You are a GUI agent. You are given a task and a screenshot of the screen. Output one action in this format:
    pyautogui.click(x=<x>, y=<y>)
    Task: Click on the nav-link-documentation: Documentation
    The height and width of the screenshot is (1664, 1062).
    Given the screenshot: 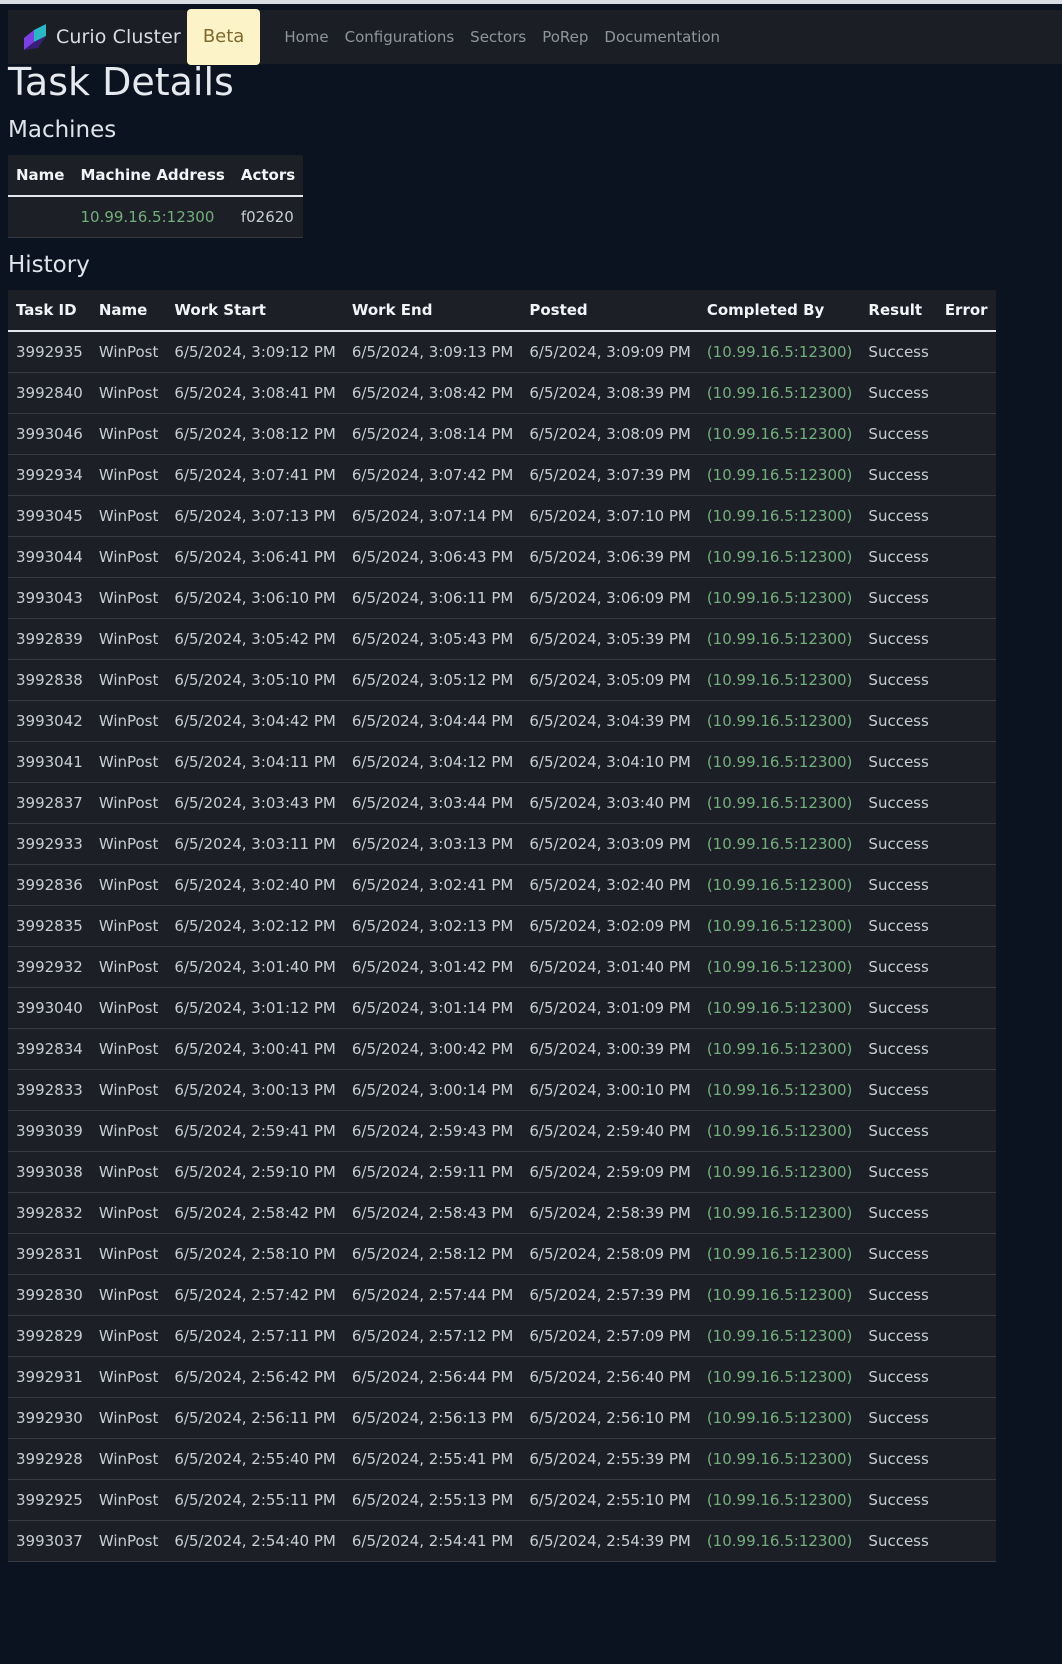 What is the action you would take?
    pyautogui.click(x=662, y=37)
    